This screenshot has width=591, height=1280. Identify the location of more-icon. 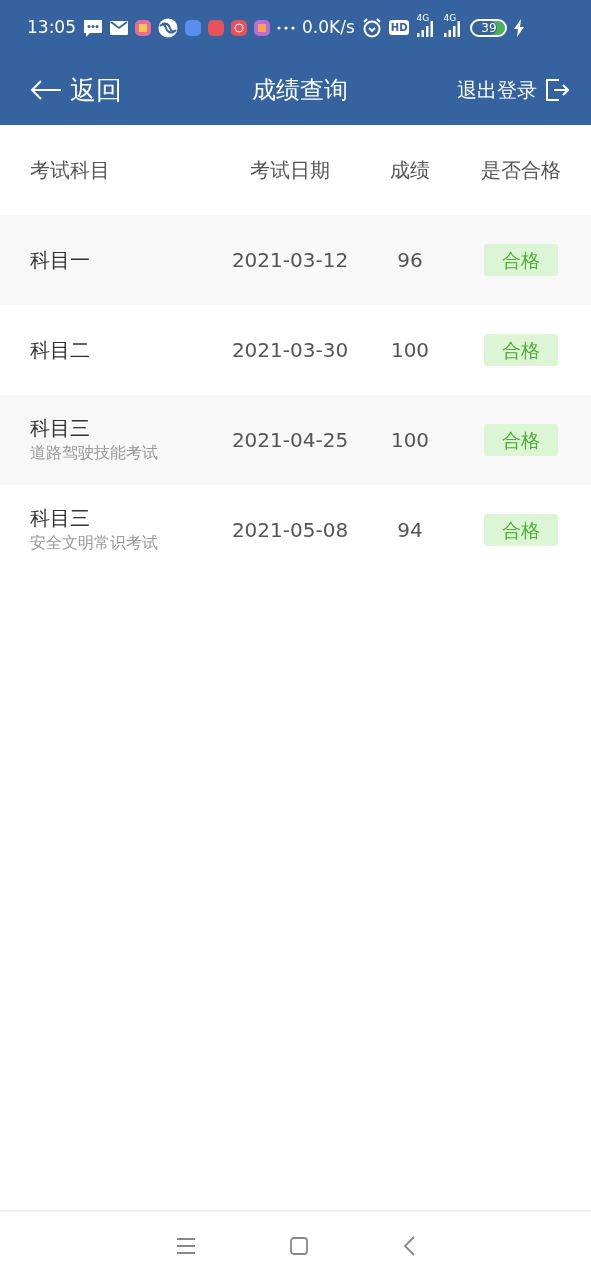
(286, 27).